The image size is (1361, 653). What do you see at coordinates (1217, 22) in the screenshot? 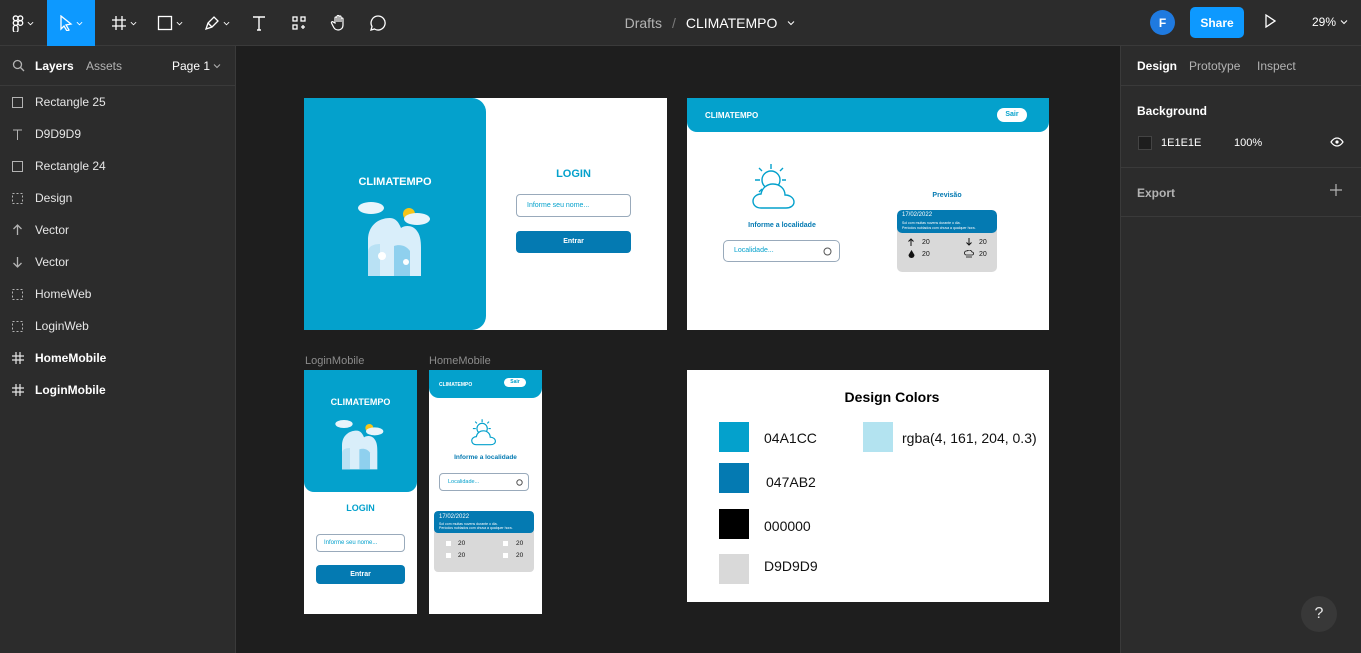
I see `share-button: Share` at bounding box center [1217, 22].